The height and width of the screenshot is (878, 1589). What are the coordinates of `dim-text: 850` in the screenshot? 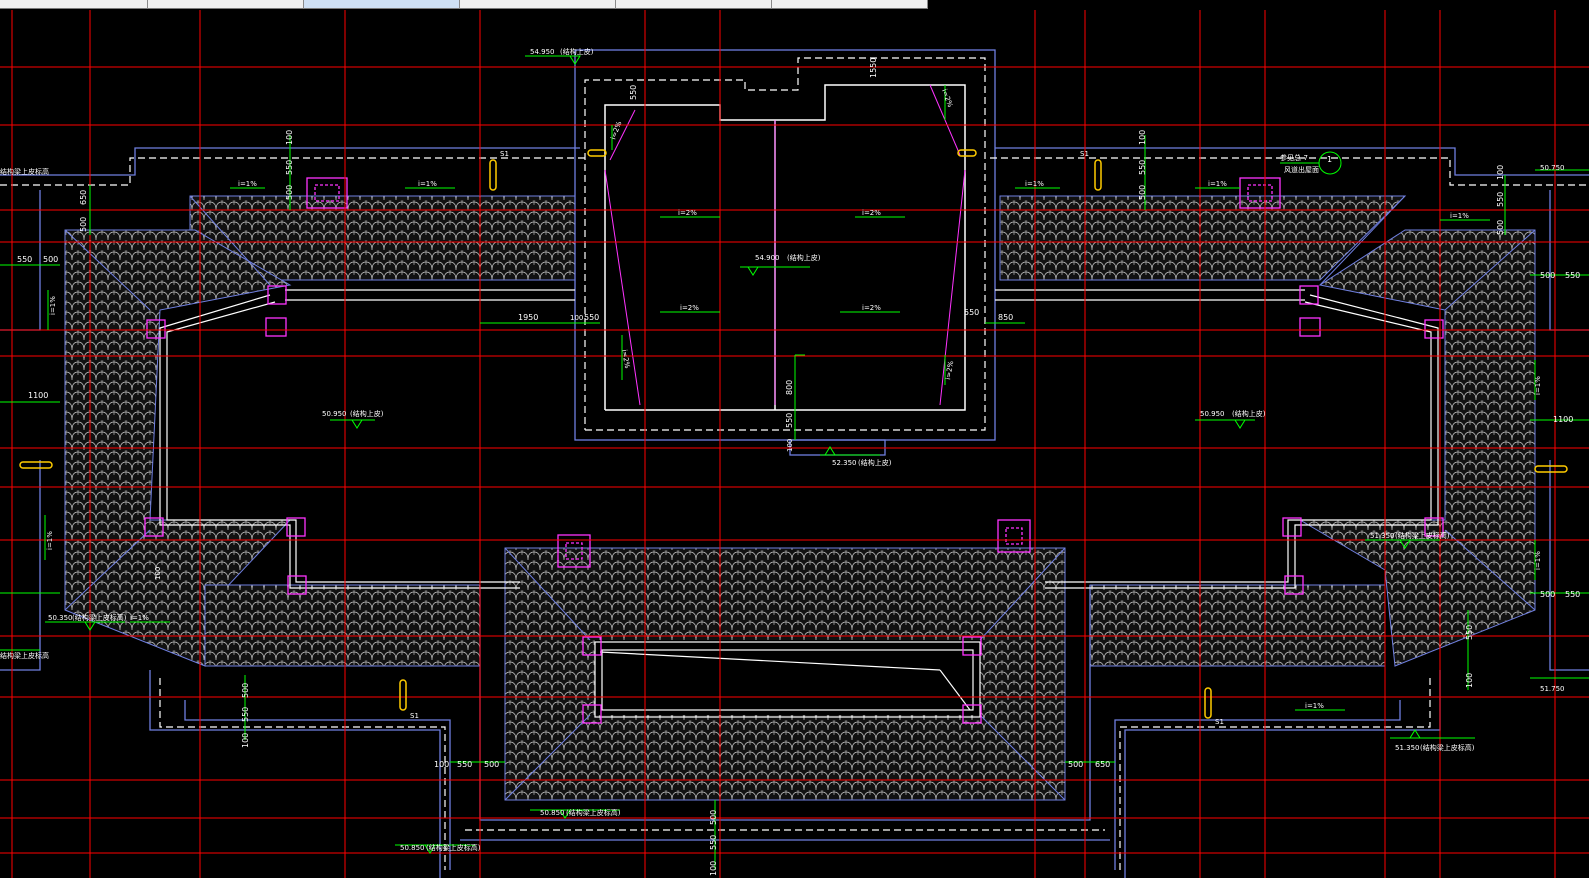 It's located at (1005, 317).